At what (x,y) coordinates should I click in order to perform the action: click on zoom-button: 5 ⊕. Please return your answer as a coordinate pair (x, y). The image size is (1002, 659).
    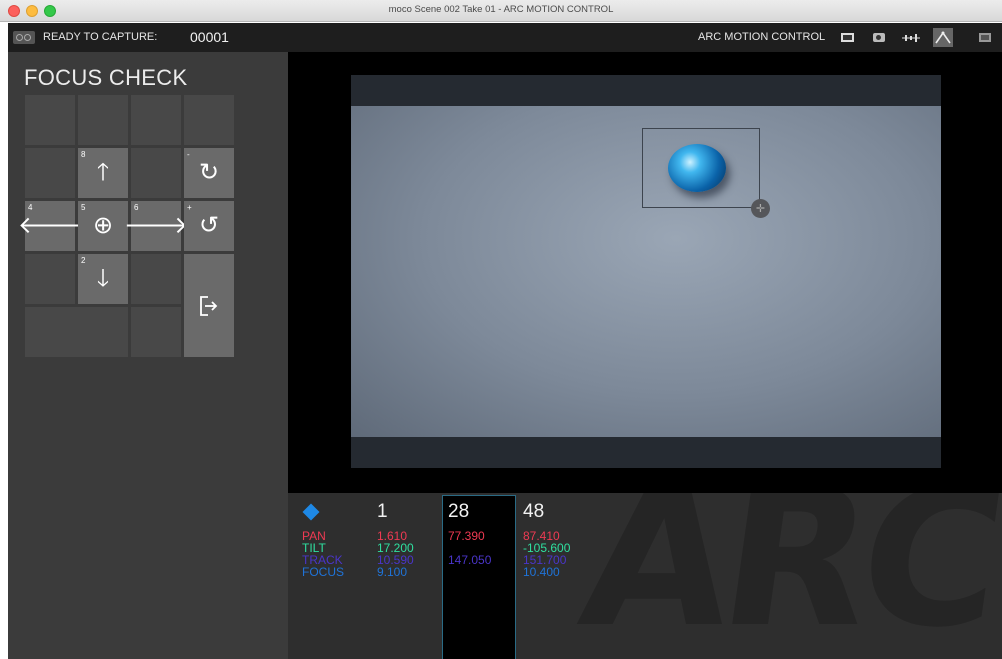
    Looking at the image, I should click on (103, 226).